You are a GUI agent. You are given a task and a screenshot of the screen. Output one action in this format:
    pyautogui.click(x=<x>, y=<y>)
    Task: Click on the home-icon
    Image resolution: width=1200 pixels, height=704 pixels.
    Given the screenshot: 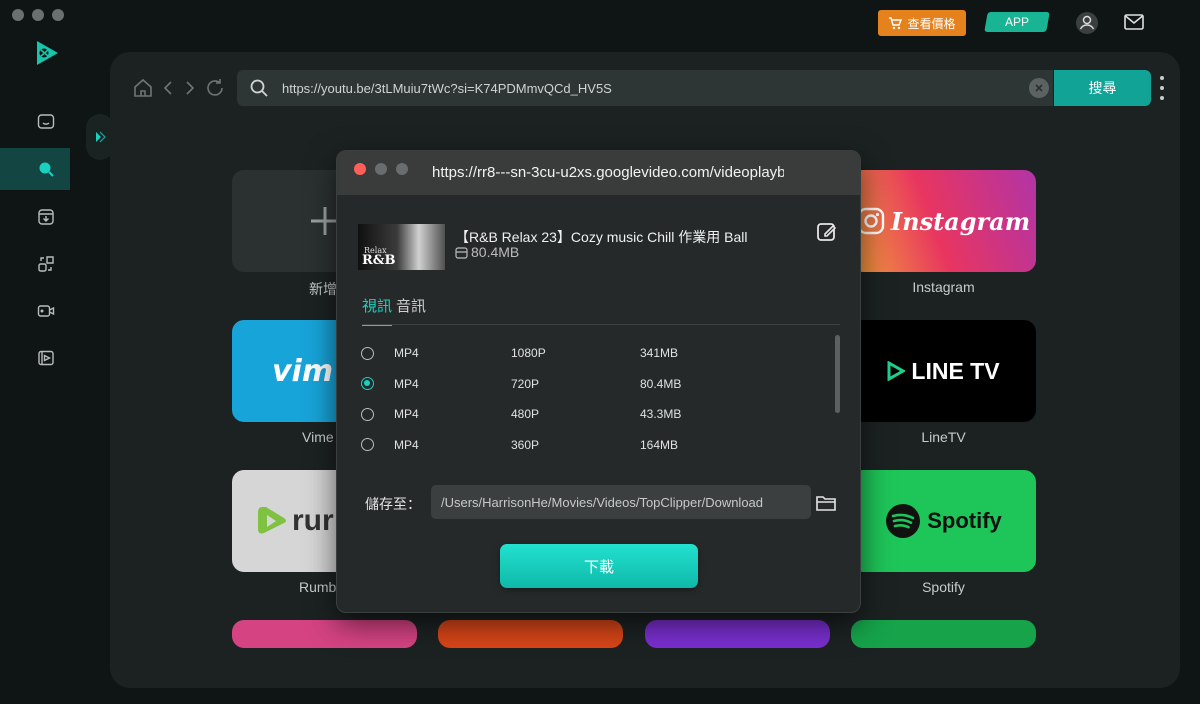 What is the action you would take?
    pyautogui.click(x=46, y=121)
    